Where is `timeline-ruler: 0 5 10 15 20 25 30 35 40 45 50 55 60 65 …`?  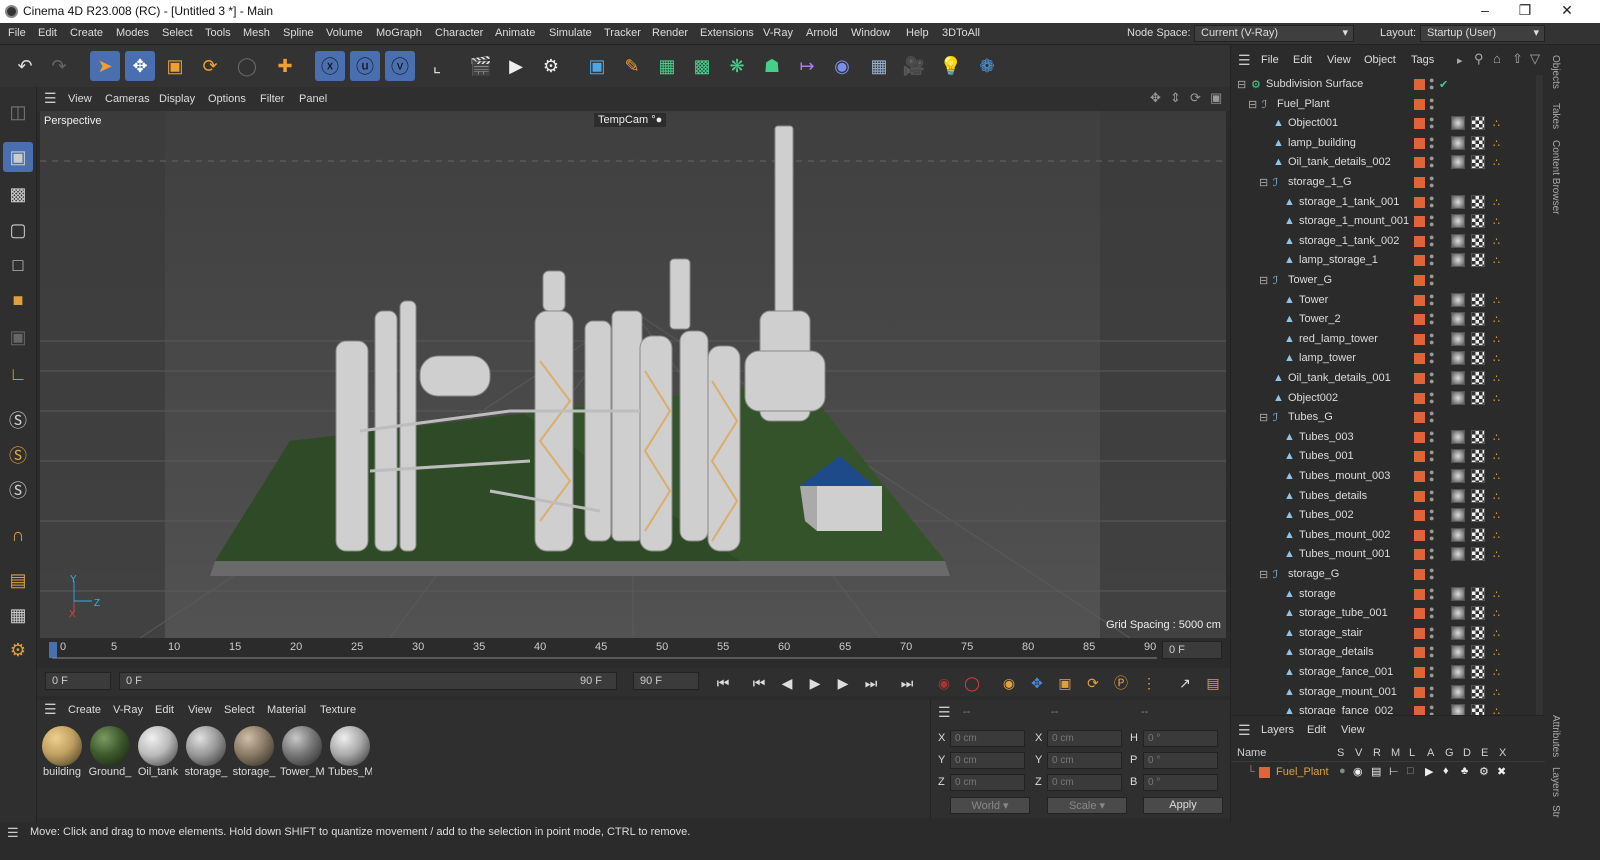
timeline-ruler: 0 5 10 15 20 25 30 35 40 45 50 55 60 65 … is located at coordinates (633, 650).